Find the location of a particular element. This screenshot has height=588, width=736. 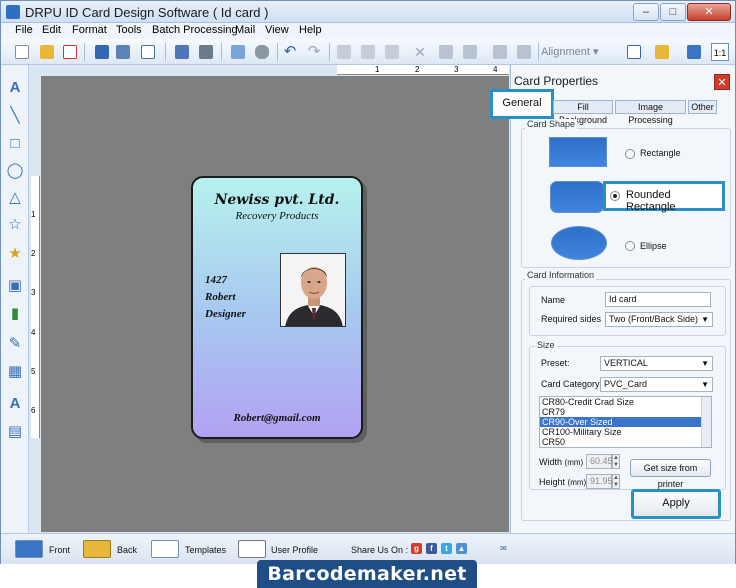

maximize-button: □ is located at coordinates (673, 12).